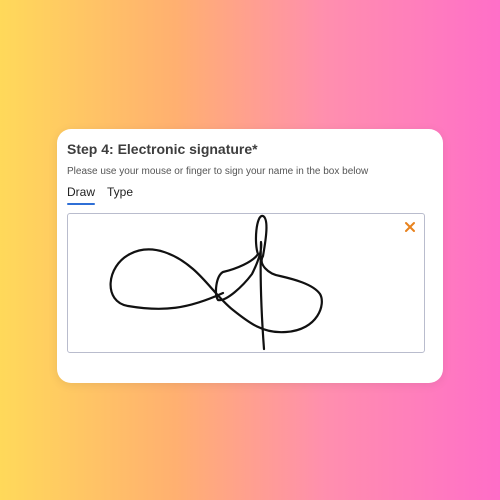  Describe the element at coordinates (120, 195) in the screenshot. I see `tab-type: Type` at that location.